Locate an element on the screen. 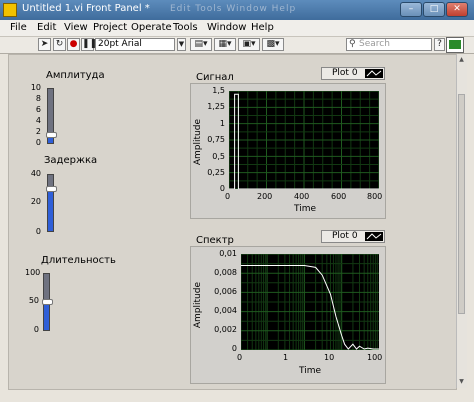  menu-project: Project is located at coordinates (110, 27).